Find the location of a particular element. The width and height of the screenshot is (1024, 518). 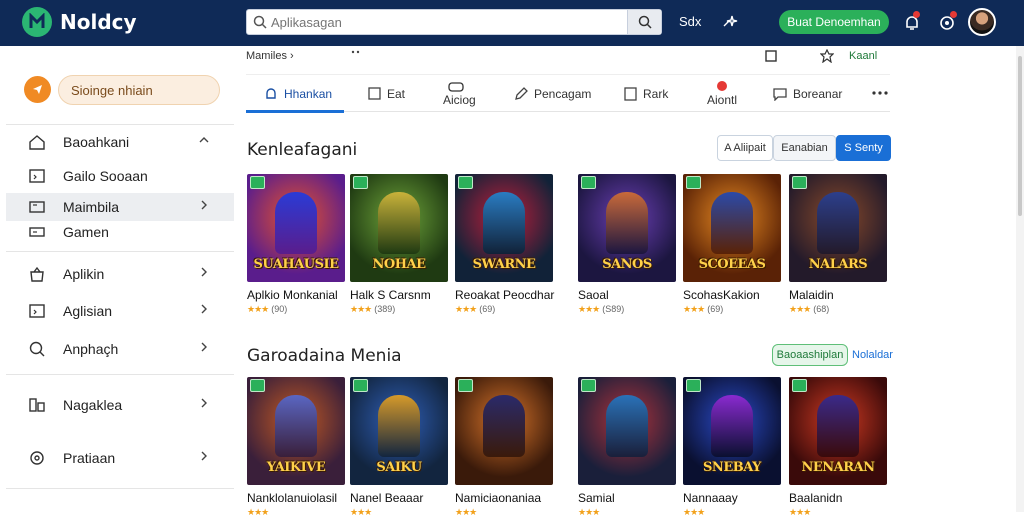

breadcrumb: Mamiles › is located at coordinates (270, 56).